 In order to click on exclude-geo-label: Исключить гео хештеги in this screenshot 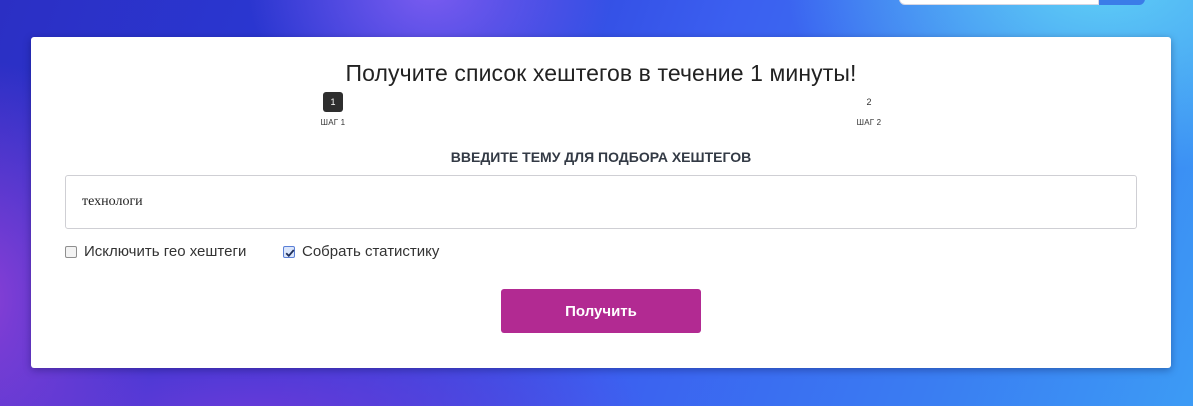, I will do `click(165, 251)`.